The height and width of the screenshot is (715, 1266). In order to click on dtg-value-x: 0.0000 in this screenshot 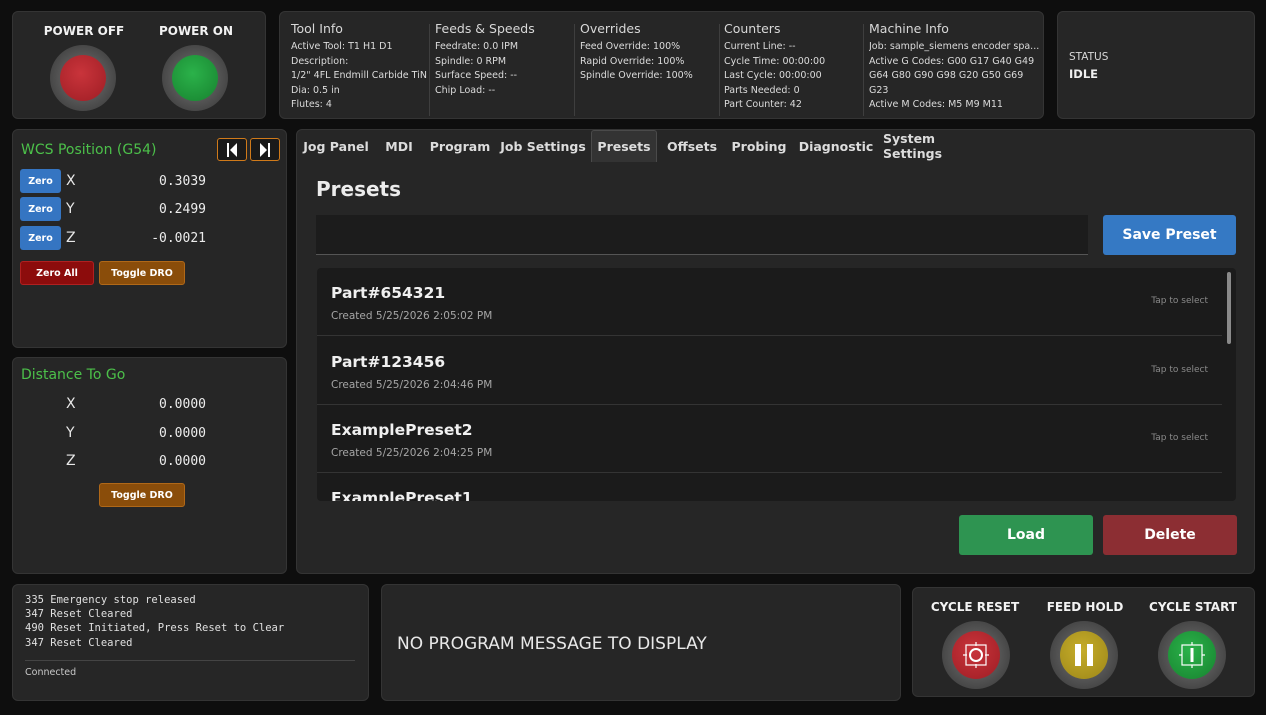, I will do `click(182, 404)`.